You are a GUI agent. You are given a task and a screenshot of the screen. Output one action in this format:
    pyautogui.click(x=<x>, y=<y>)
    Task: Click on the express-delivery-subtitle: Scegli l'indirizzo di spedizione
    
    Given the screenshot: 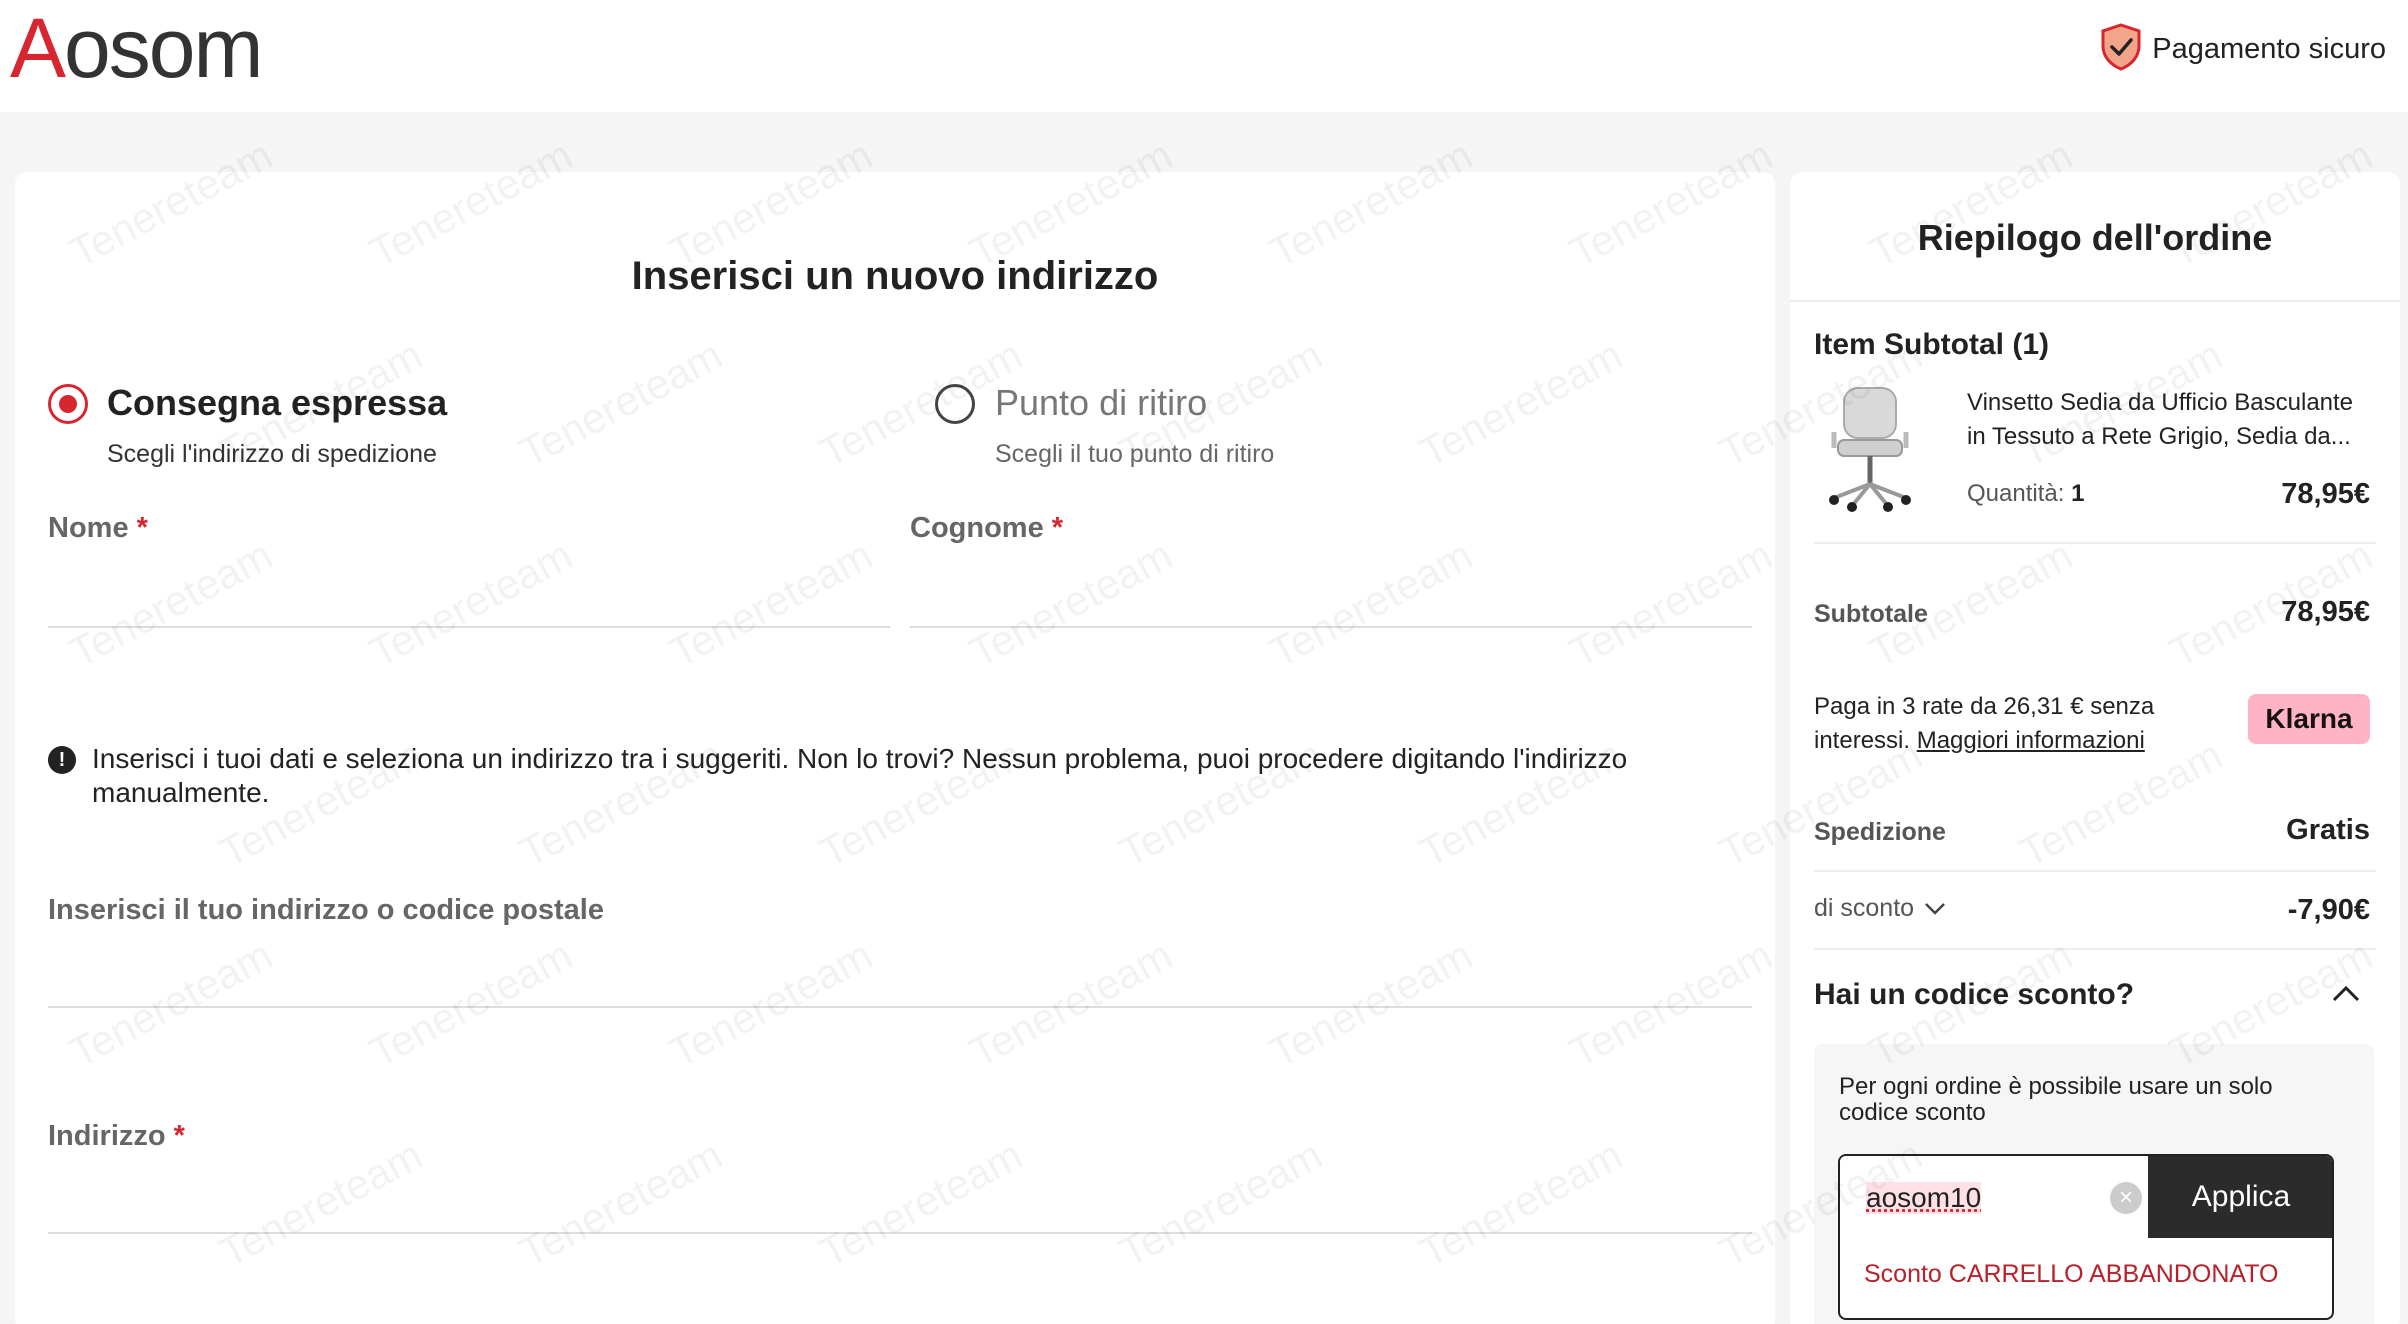 What is the action you would take?
    pyautogui.click(x=272, y=454)
    